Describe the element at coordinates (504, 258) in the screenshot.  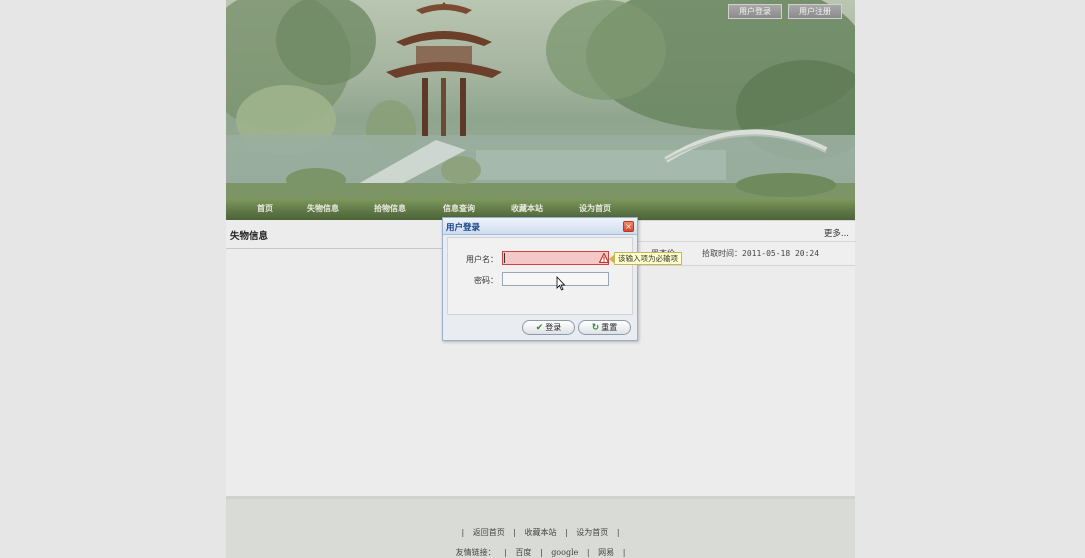
I see `text-caret` at that location.